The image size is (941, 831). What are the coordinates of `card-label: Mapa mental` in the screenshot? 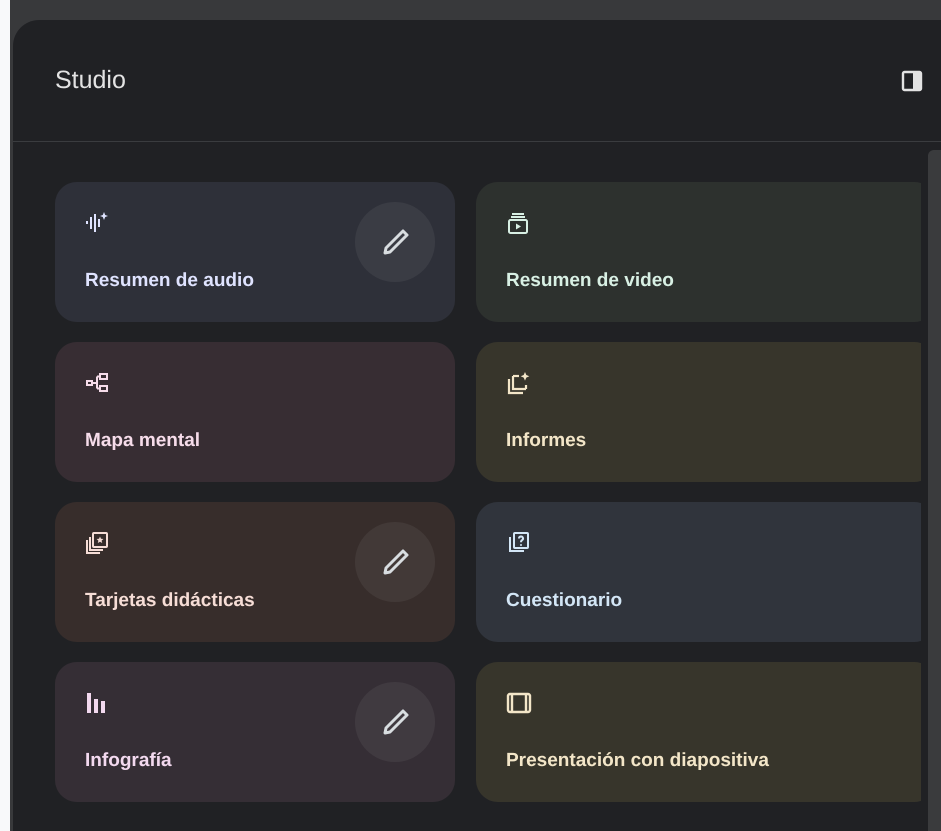 It's located at (142, 441).